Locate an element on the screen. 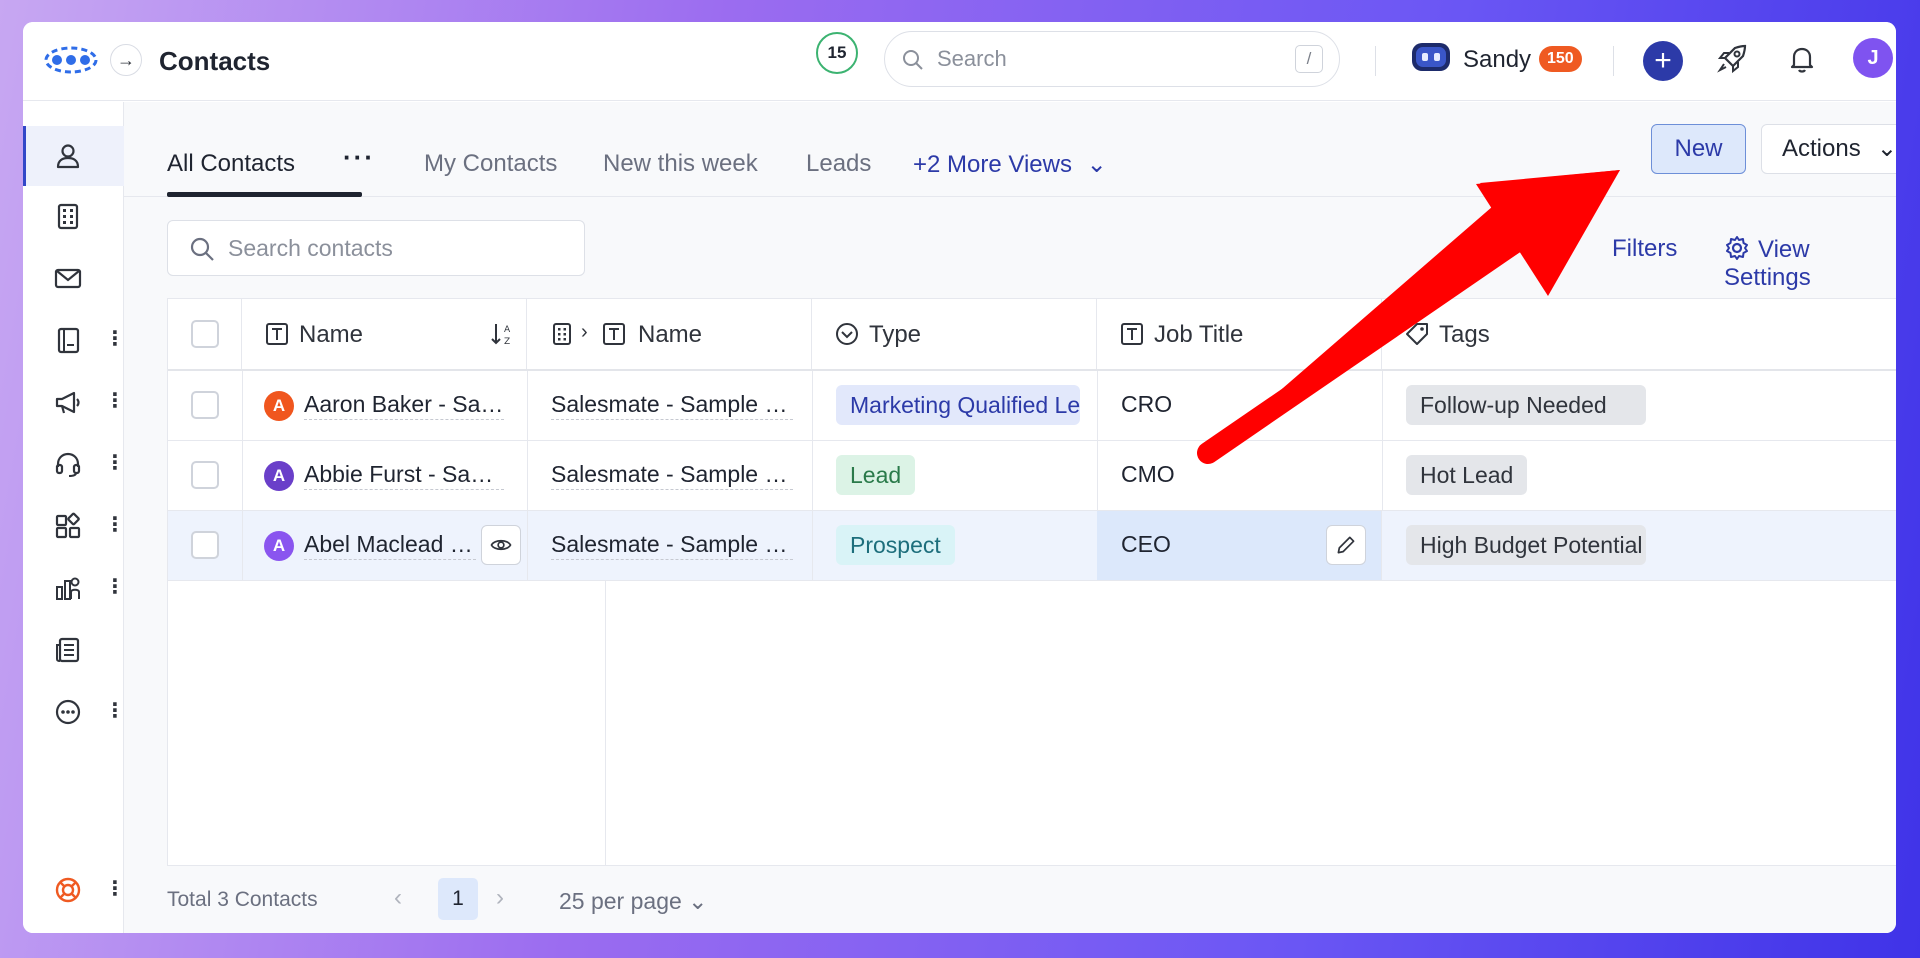 This screenshot has height=958, width=1920. next-page-button: › is located at coordinates (500, 898).